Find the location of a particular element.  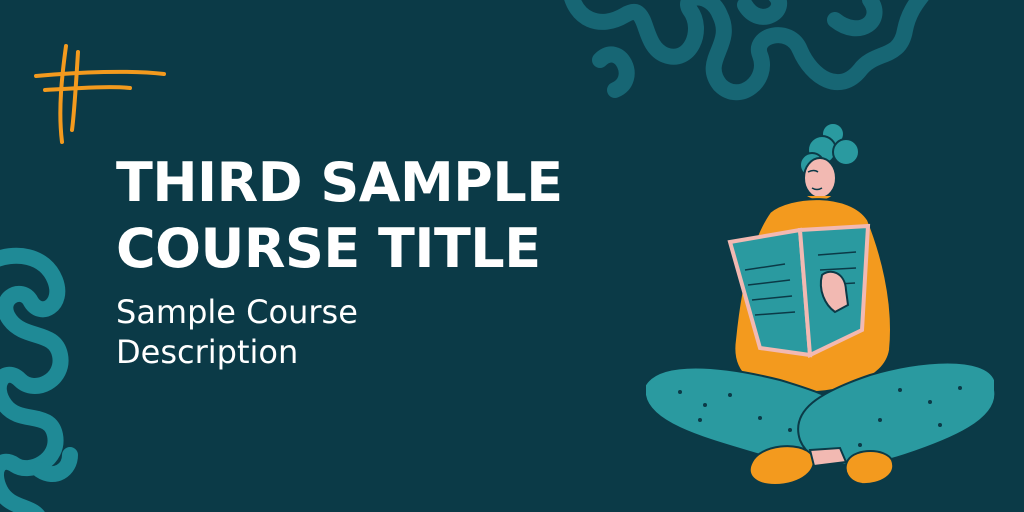

course-title-line-2: COURSE TITLE is located at coordinates (328, 248).